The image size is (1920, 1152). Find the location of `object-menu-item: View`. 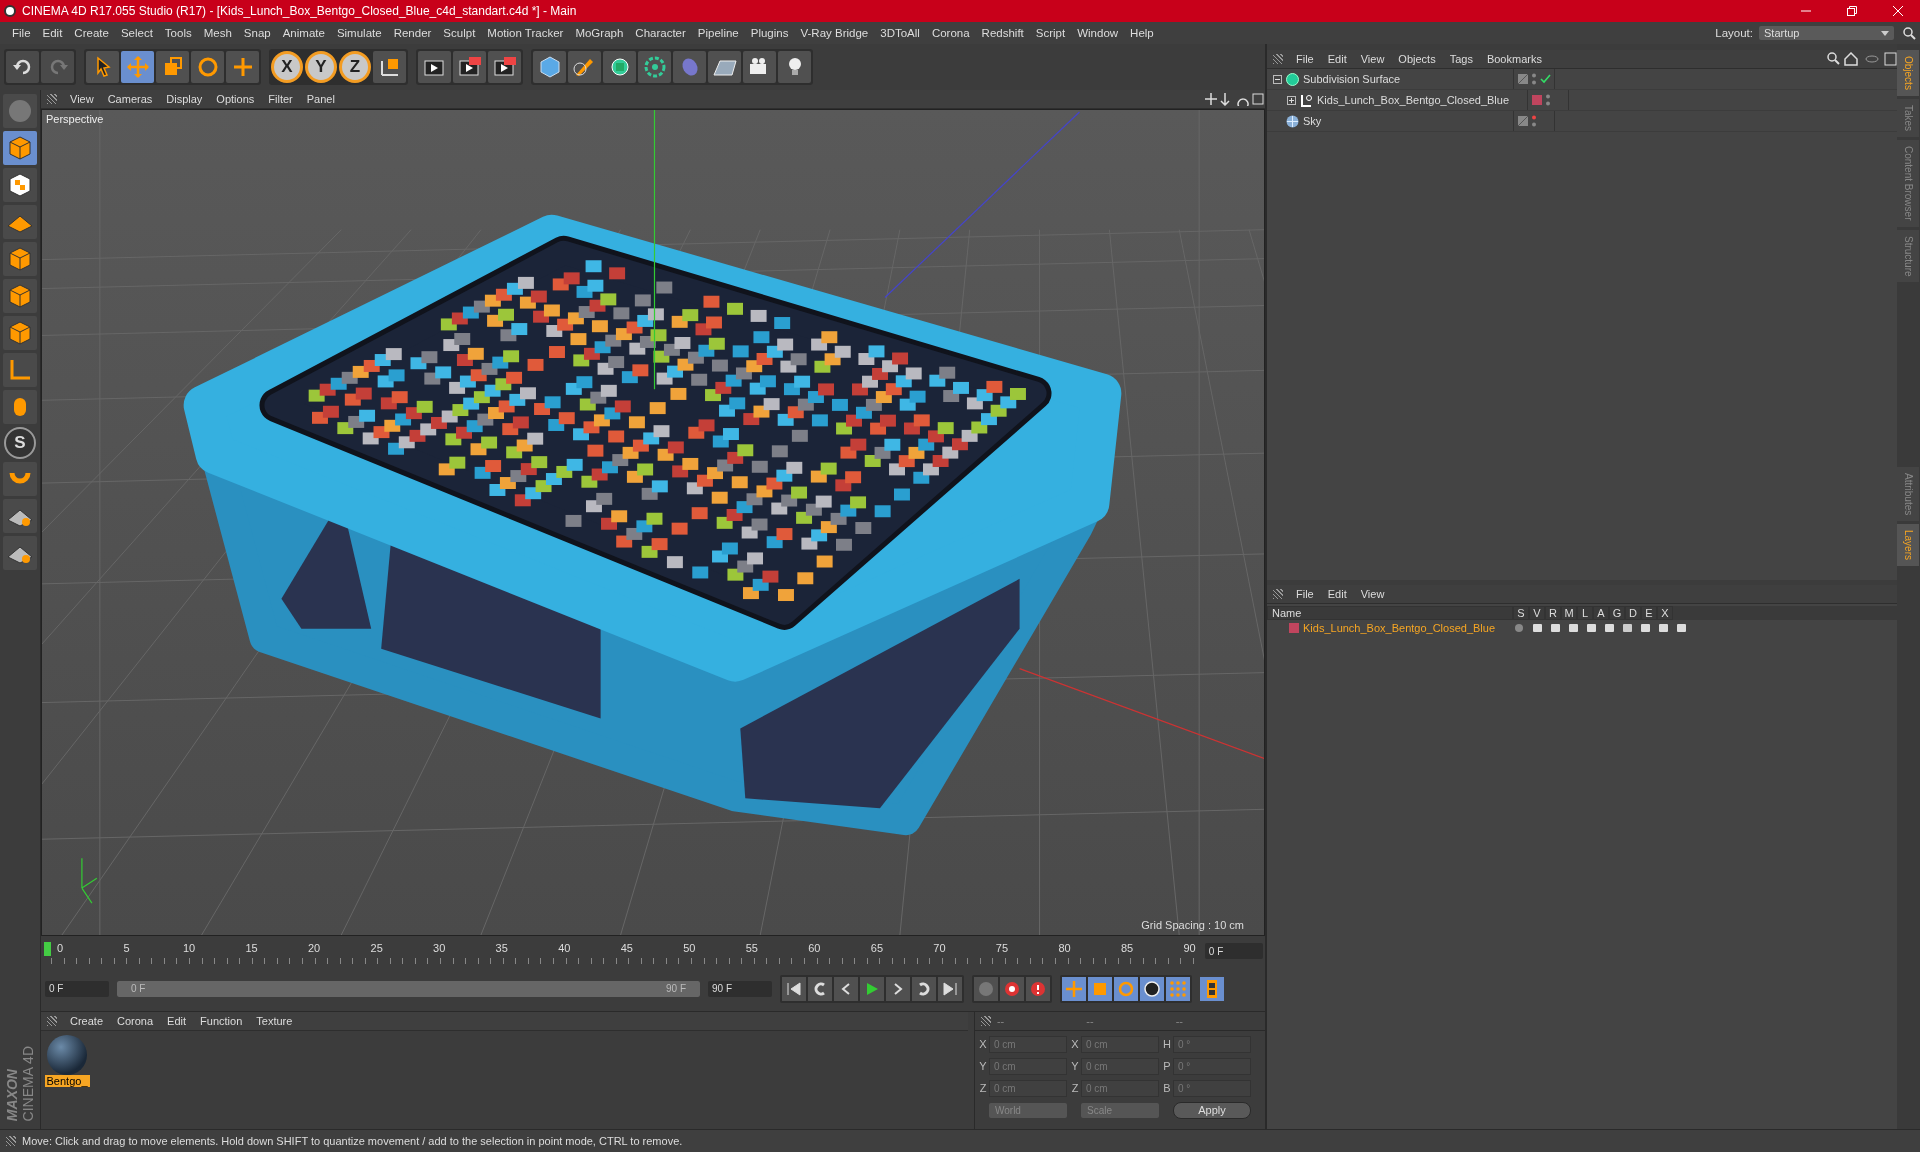

object-menu-item: View is located at coordinates (1372, 59).